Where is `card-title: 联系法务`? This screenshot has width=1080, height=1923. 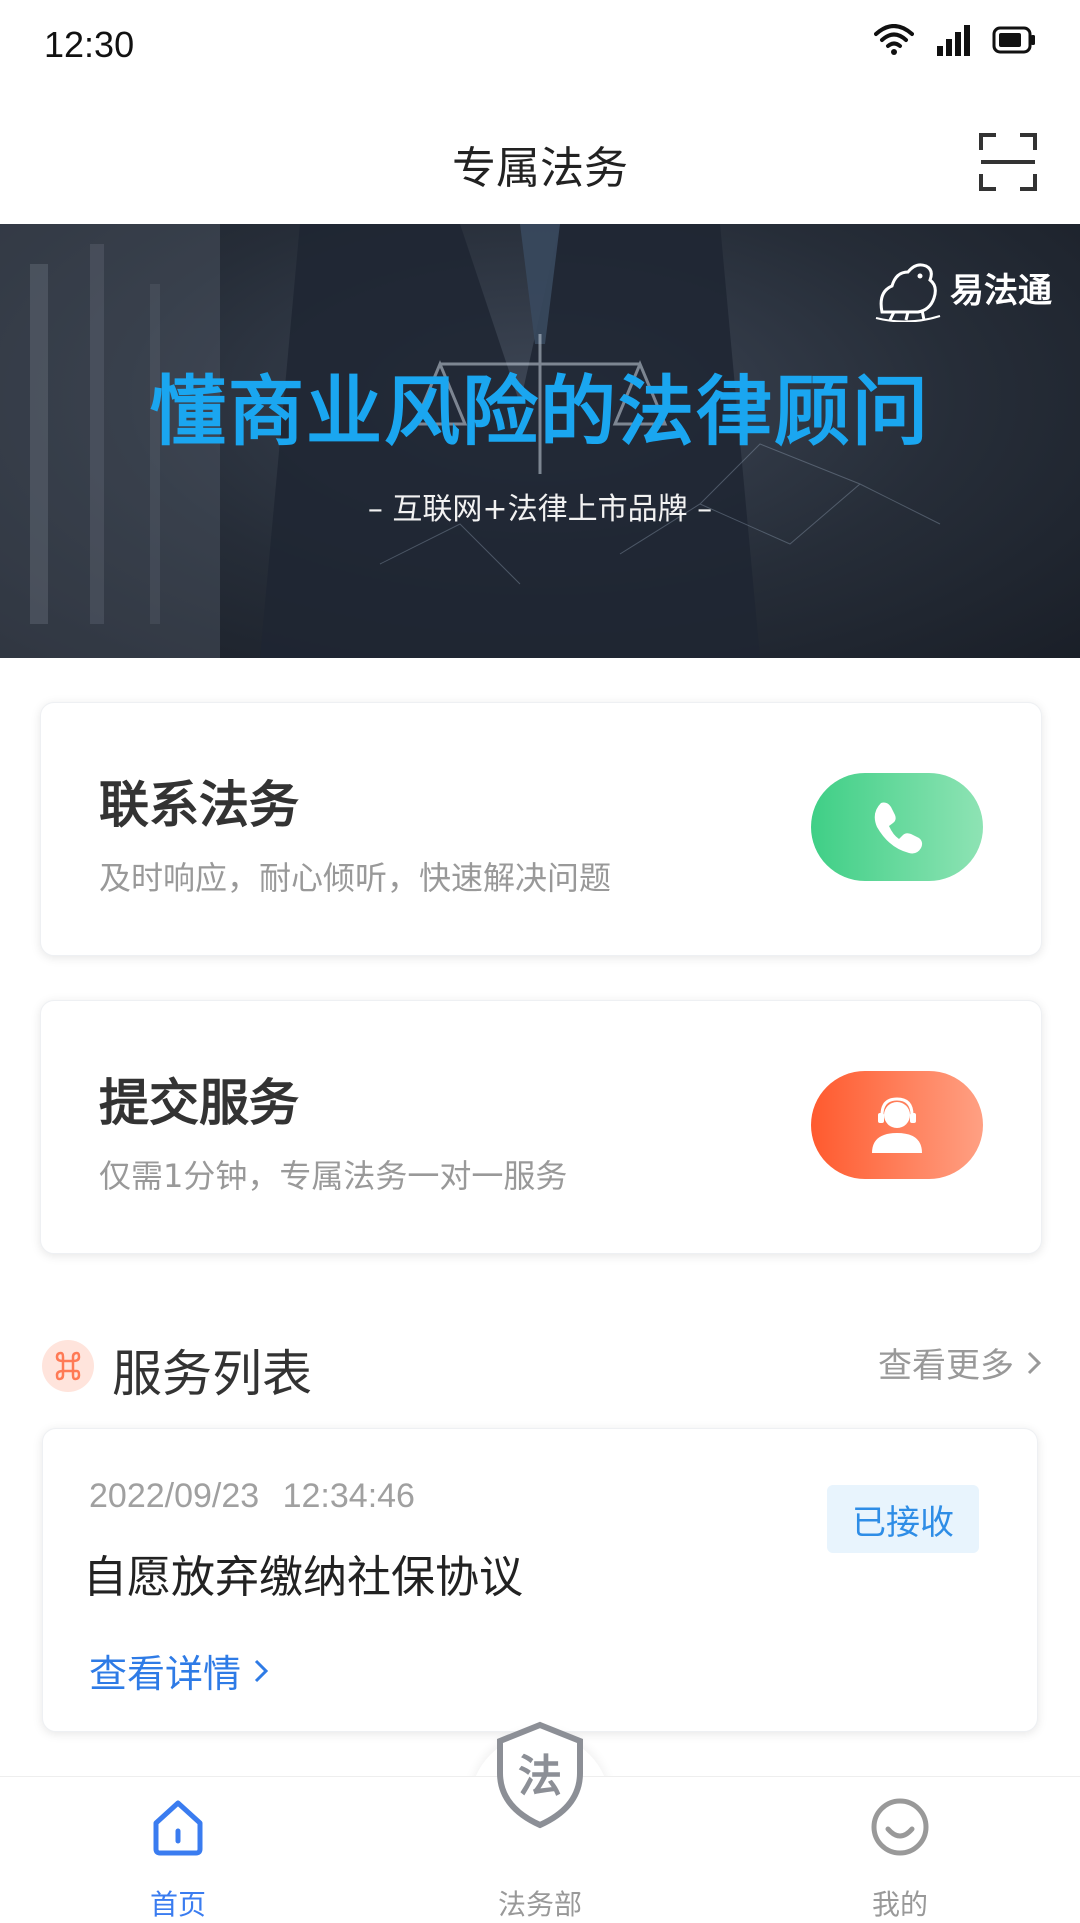
card-title: 联系法务 is located at coordinates (199, 805).